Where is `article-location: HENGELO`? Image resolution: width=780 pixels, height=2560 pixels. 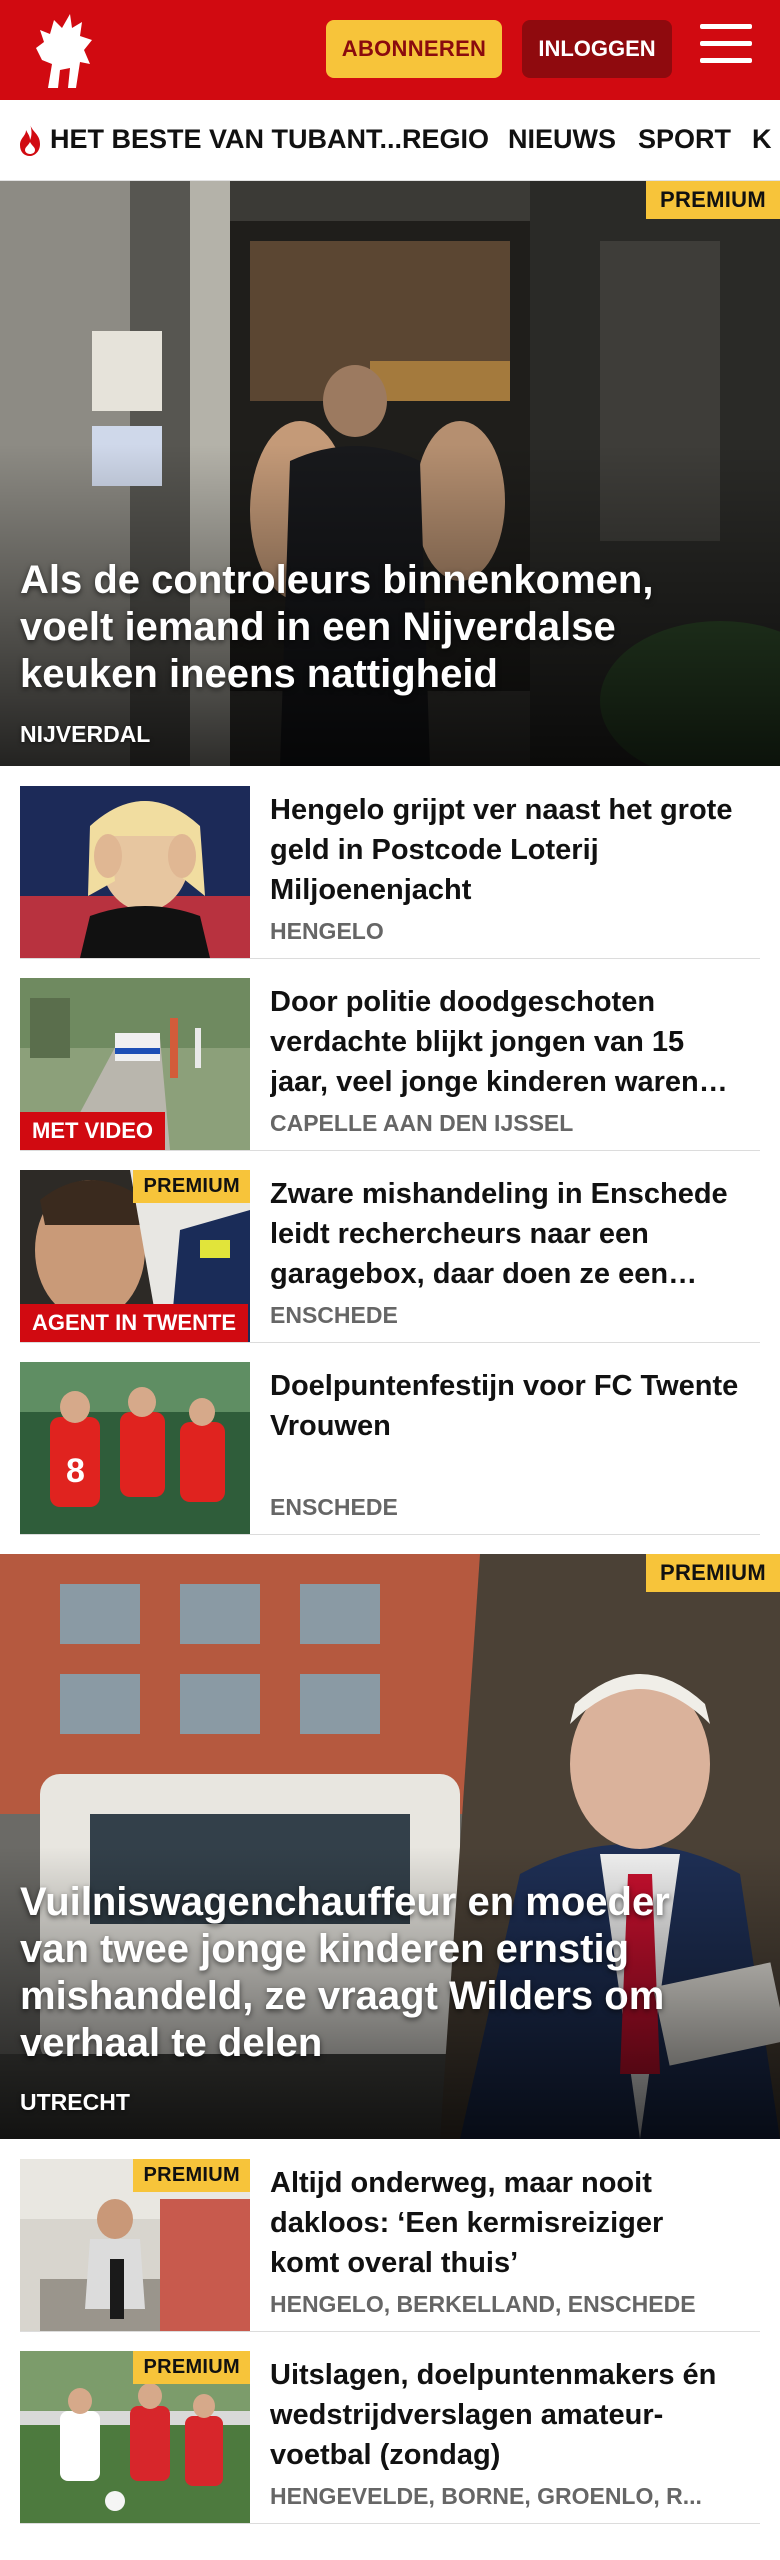 article-location: HENGELO is located at coordinates (327, 931).